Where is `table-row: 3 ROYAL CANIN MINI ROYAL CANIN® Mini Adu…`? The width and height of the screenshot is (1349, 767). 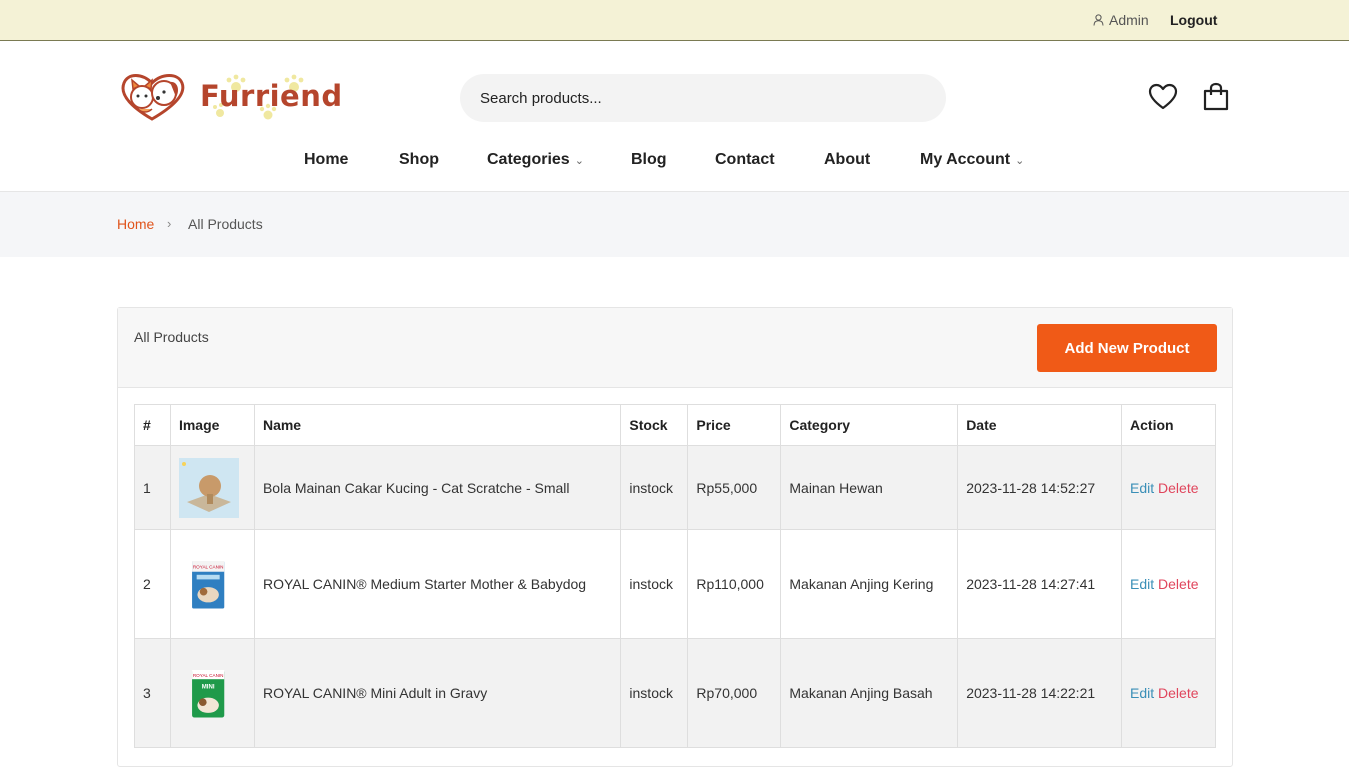
table-row: 3 ROYAL CANIN MINI ROYAL CANIN® Mini Adu… is located at coordinates (675, 693).